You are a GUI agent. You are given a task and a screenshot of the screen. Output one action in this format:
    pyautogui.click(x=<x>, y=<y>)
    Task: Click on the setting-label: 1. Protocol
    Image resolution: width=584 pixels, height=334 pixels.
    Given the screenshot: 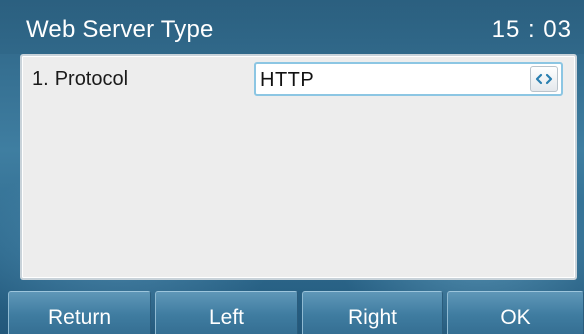 What is the action you would take?
    pyautogui.click(x=80, y=79)
    